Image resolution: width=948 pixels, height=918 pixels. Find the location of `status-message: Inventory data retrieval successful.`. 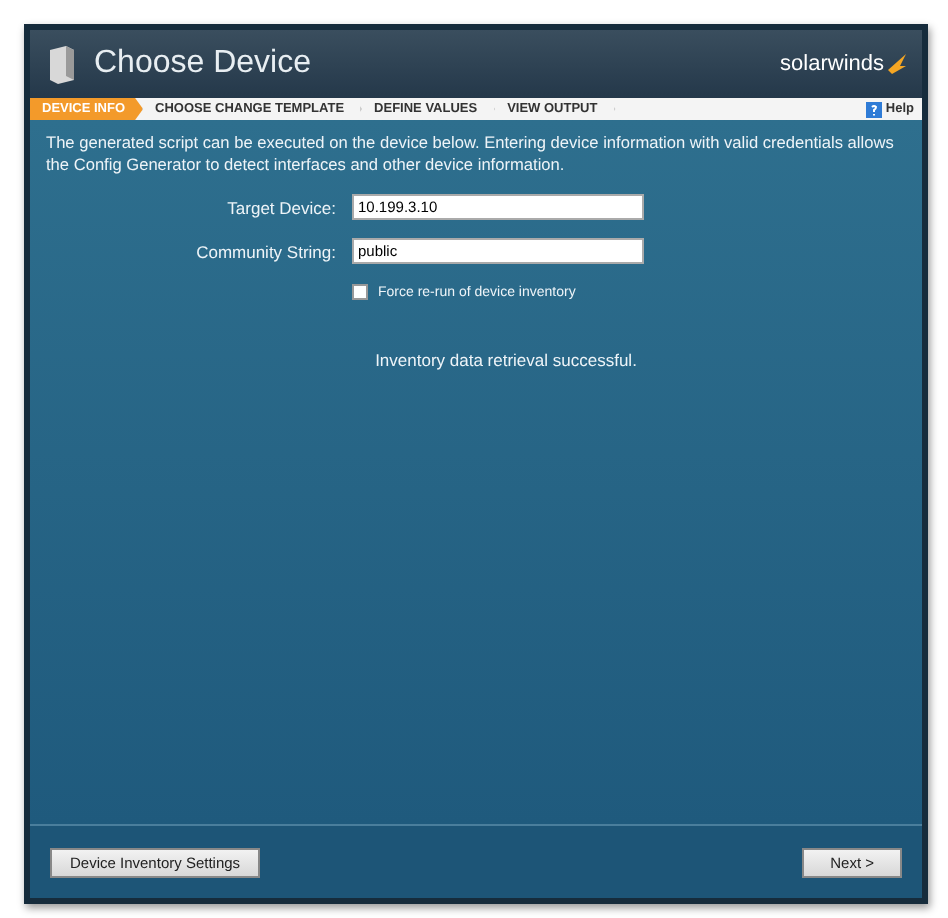

status-message: Inventory data retrieval successful. is located at coordinates (506, 360).